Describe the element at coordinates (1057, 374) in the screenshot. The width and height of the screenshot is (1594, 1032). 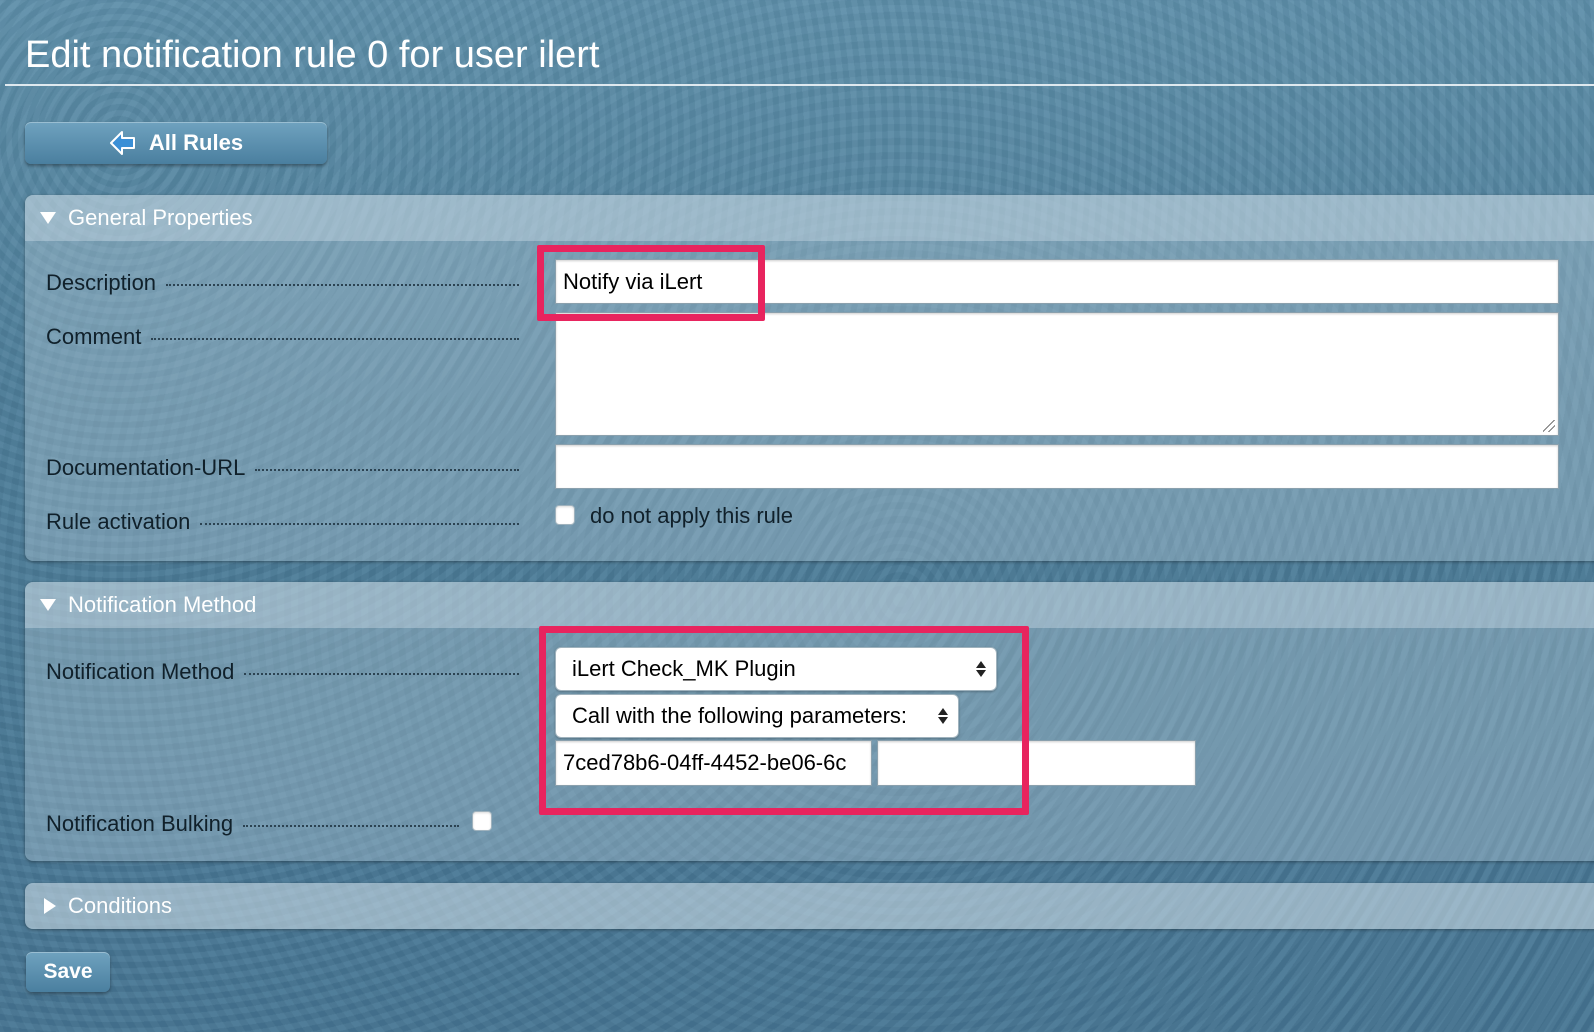
I see `comment-textarea` at that location.